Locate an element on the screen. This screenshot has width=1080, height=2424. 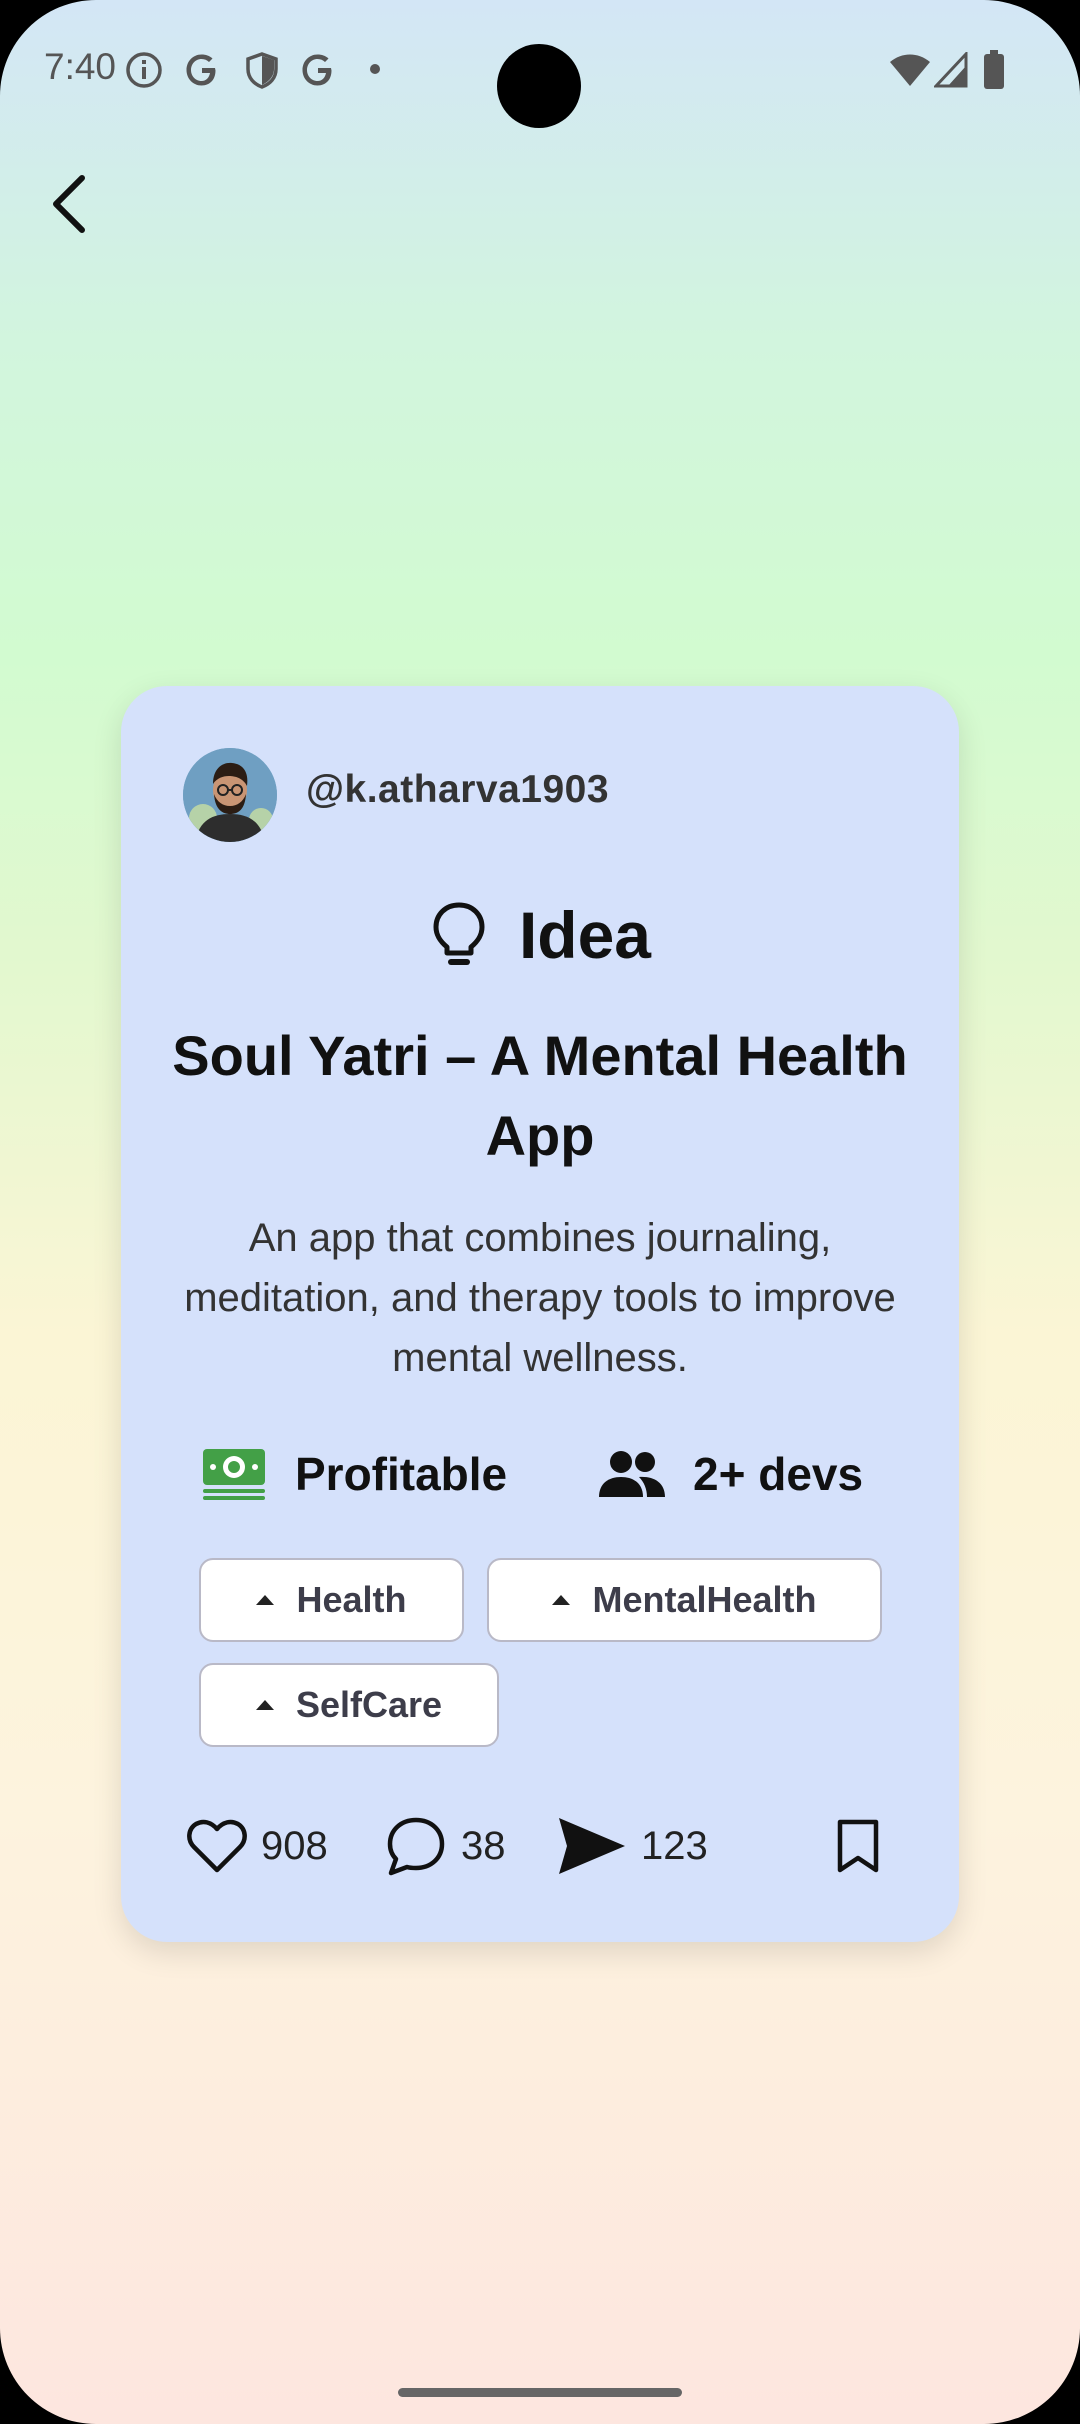
comment-count: 38 is located at coordinates (483, 1845).